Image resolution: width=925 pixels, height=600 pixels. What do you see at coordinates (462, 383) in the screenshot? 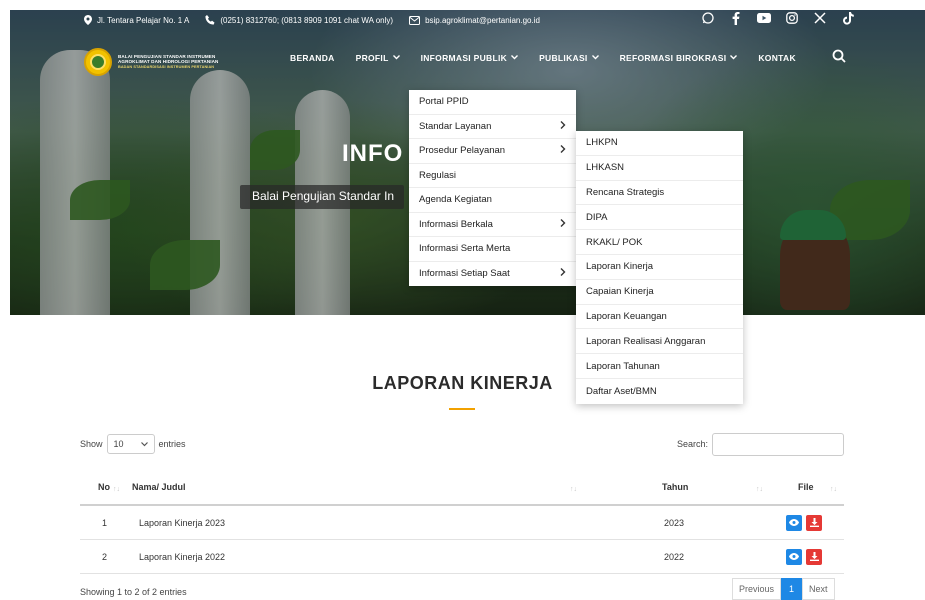
I see `page-title: LAPORAN KINERJA` at bounding box center [462, 383].